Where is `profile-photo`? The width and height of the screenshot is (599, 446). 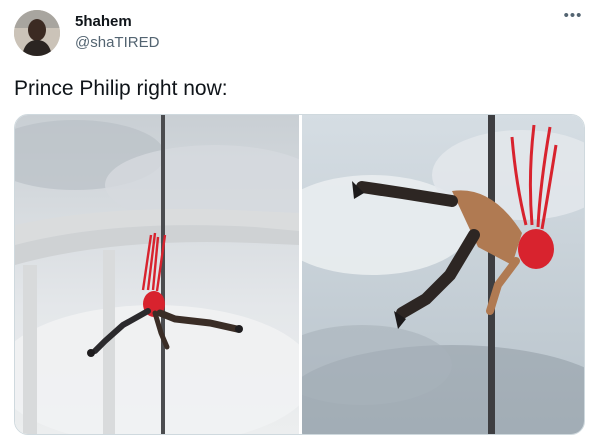
profile-photo is located at coordinates (37, 33).